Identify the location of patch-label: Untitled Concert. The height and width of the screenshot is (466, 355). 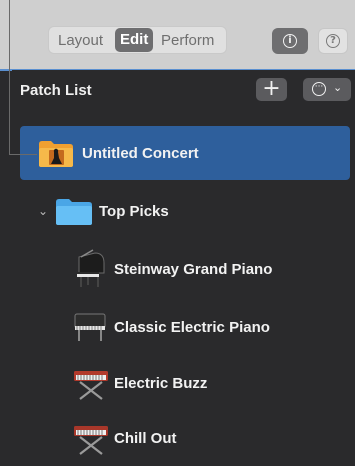
(140, 153).